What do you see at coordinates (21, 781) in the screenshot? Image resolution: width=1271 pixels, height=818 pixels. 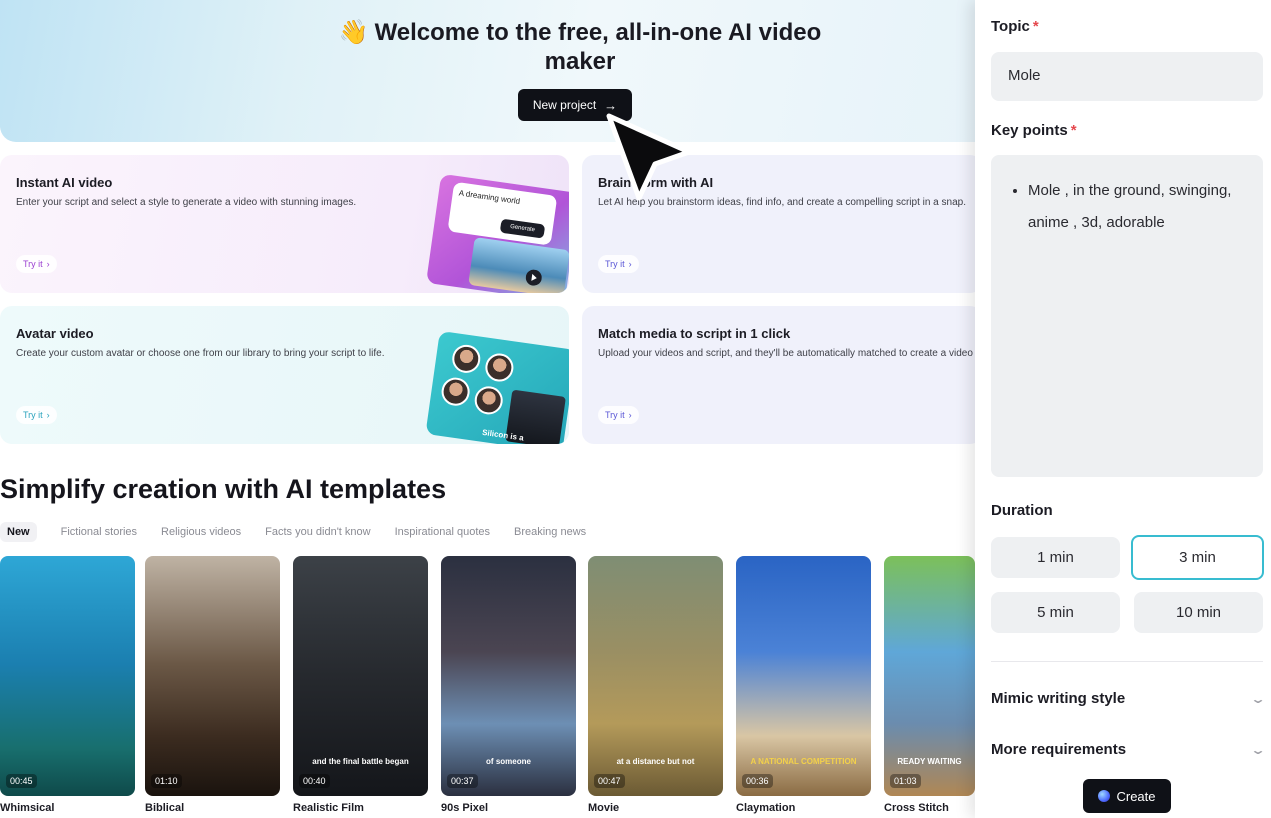 I see `duration-badge: 00:45` at bounding box center [21, 781].